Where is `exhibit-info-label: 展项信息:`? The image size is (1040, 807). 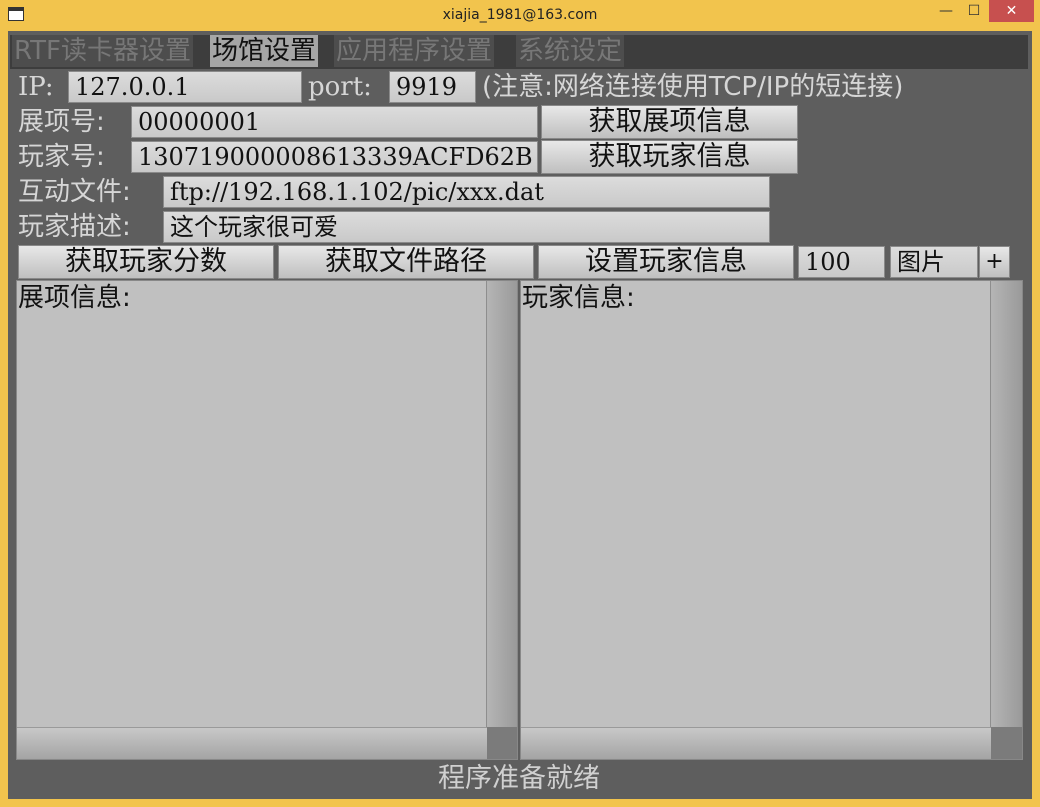
exhibit-info-label: 展项信息: is located at coordinates (74, 298).